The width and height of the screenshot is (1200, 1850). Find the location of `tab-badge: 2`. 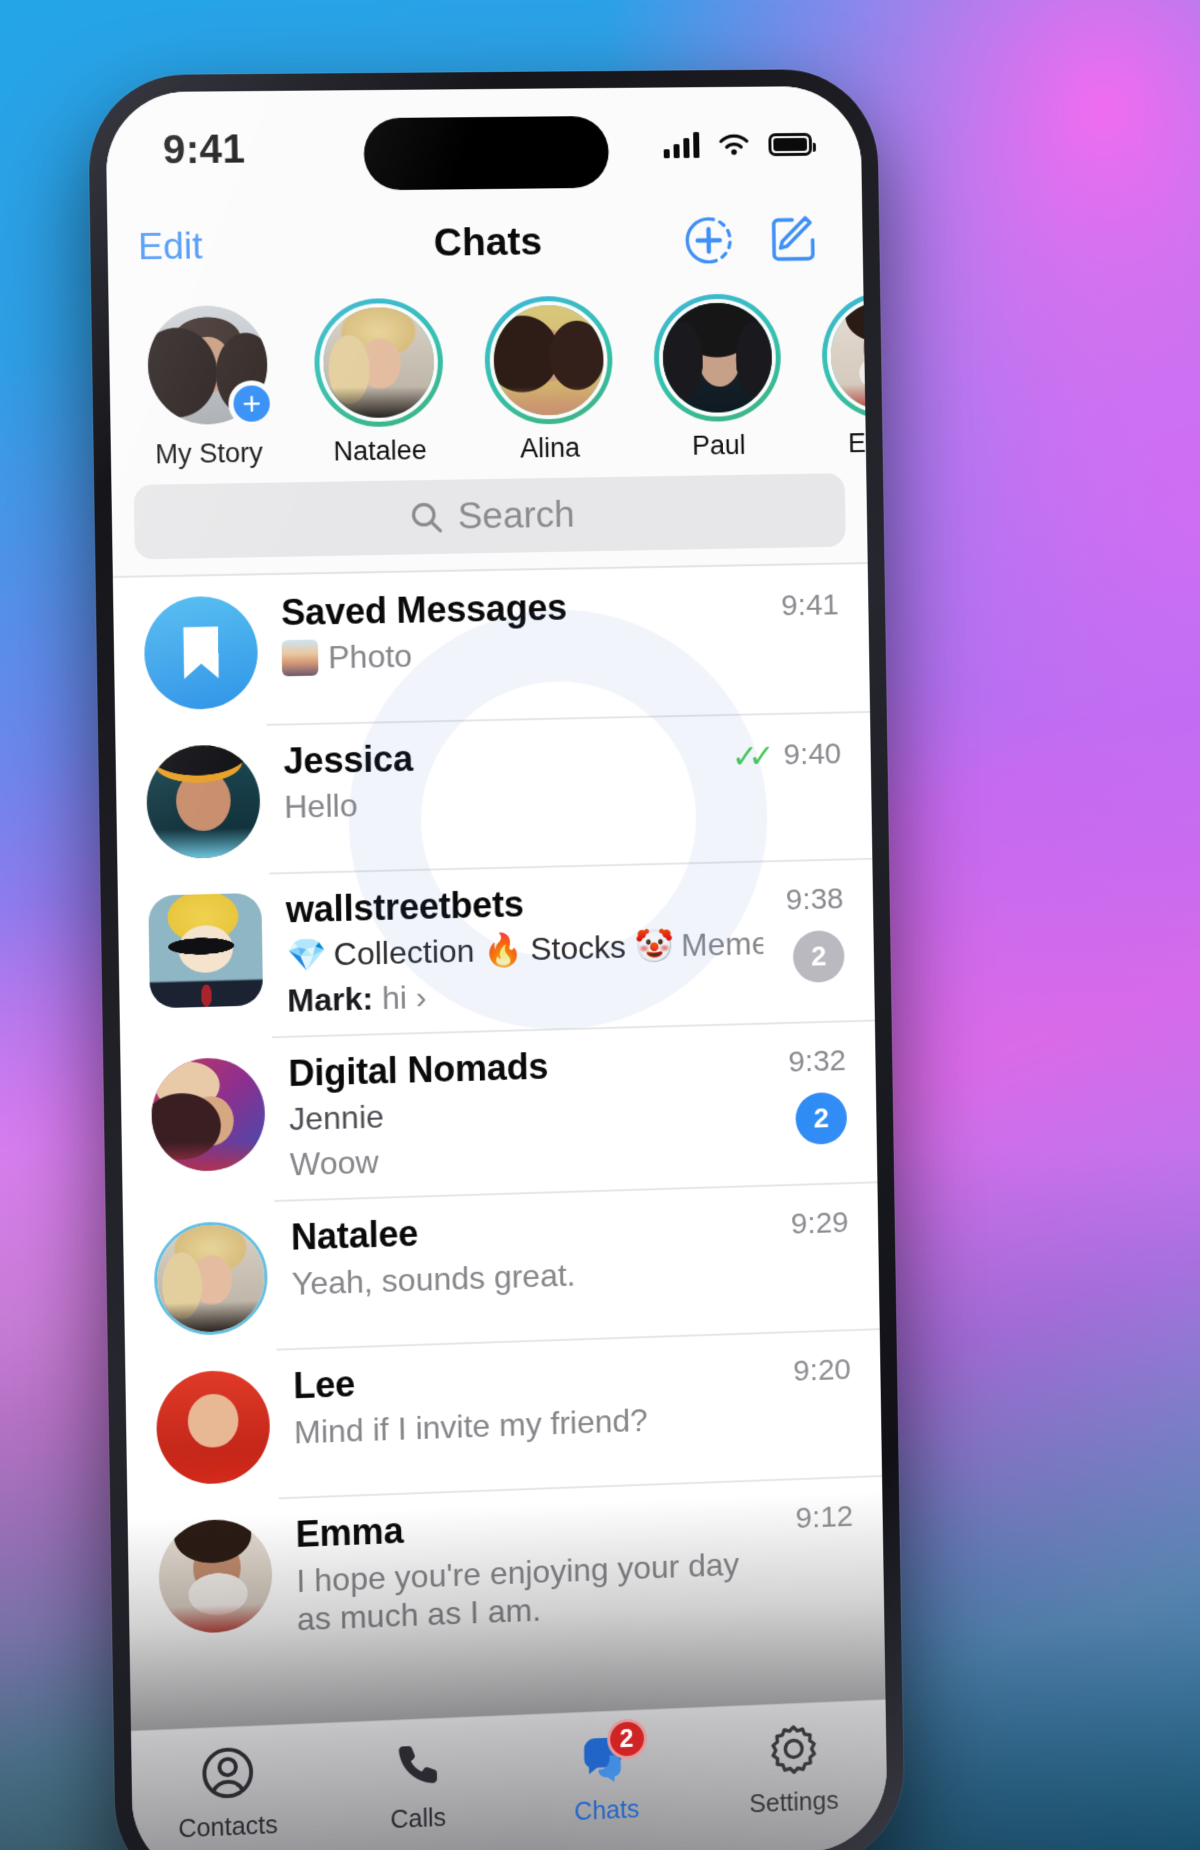

tab-badge: 2 is located at coordinates (626, 1739).